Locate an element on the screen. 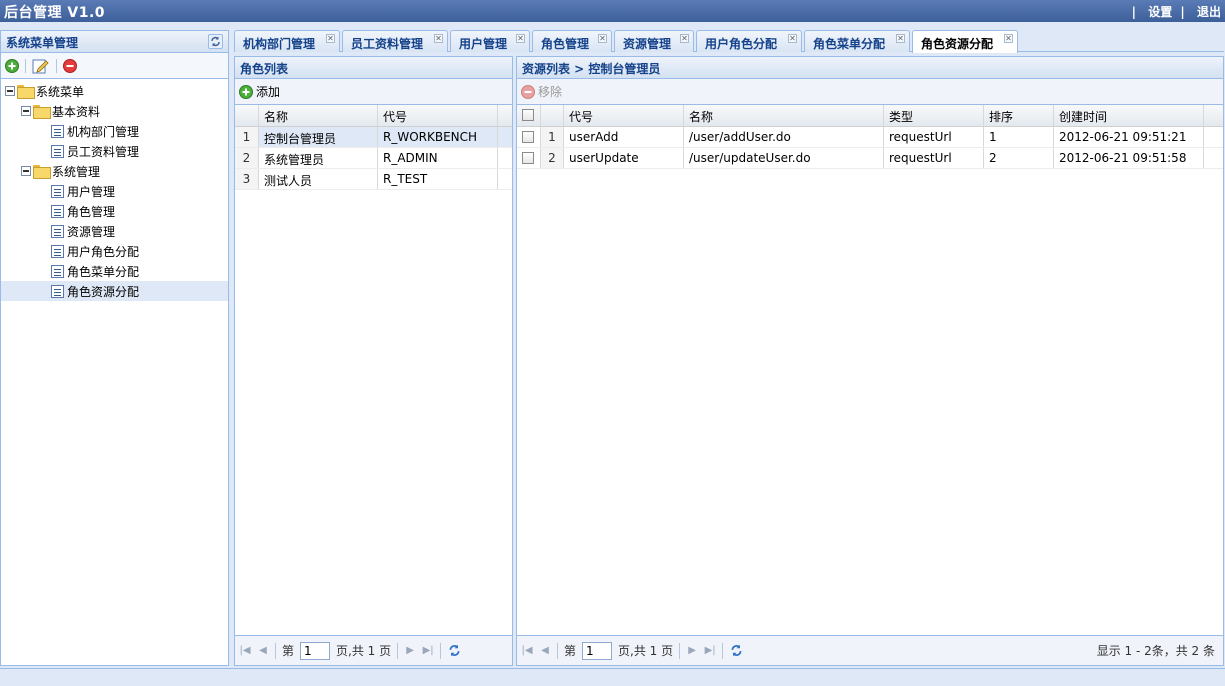  tree-item-selected: 角色资源分配 is located at coordinates (114, 291).